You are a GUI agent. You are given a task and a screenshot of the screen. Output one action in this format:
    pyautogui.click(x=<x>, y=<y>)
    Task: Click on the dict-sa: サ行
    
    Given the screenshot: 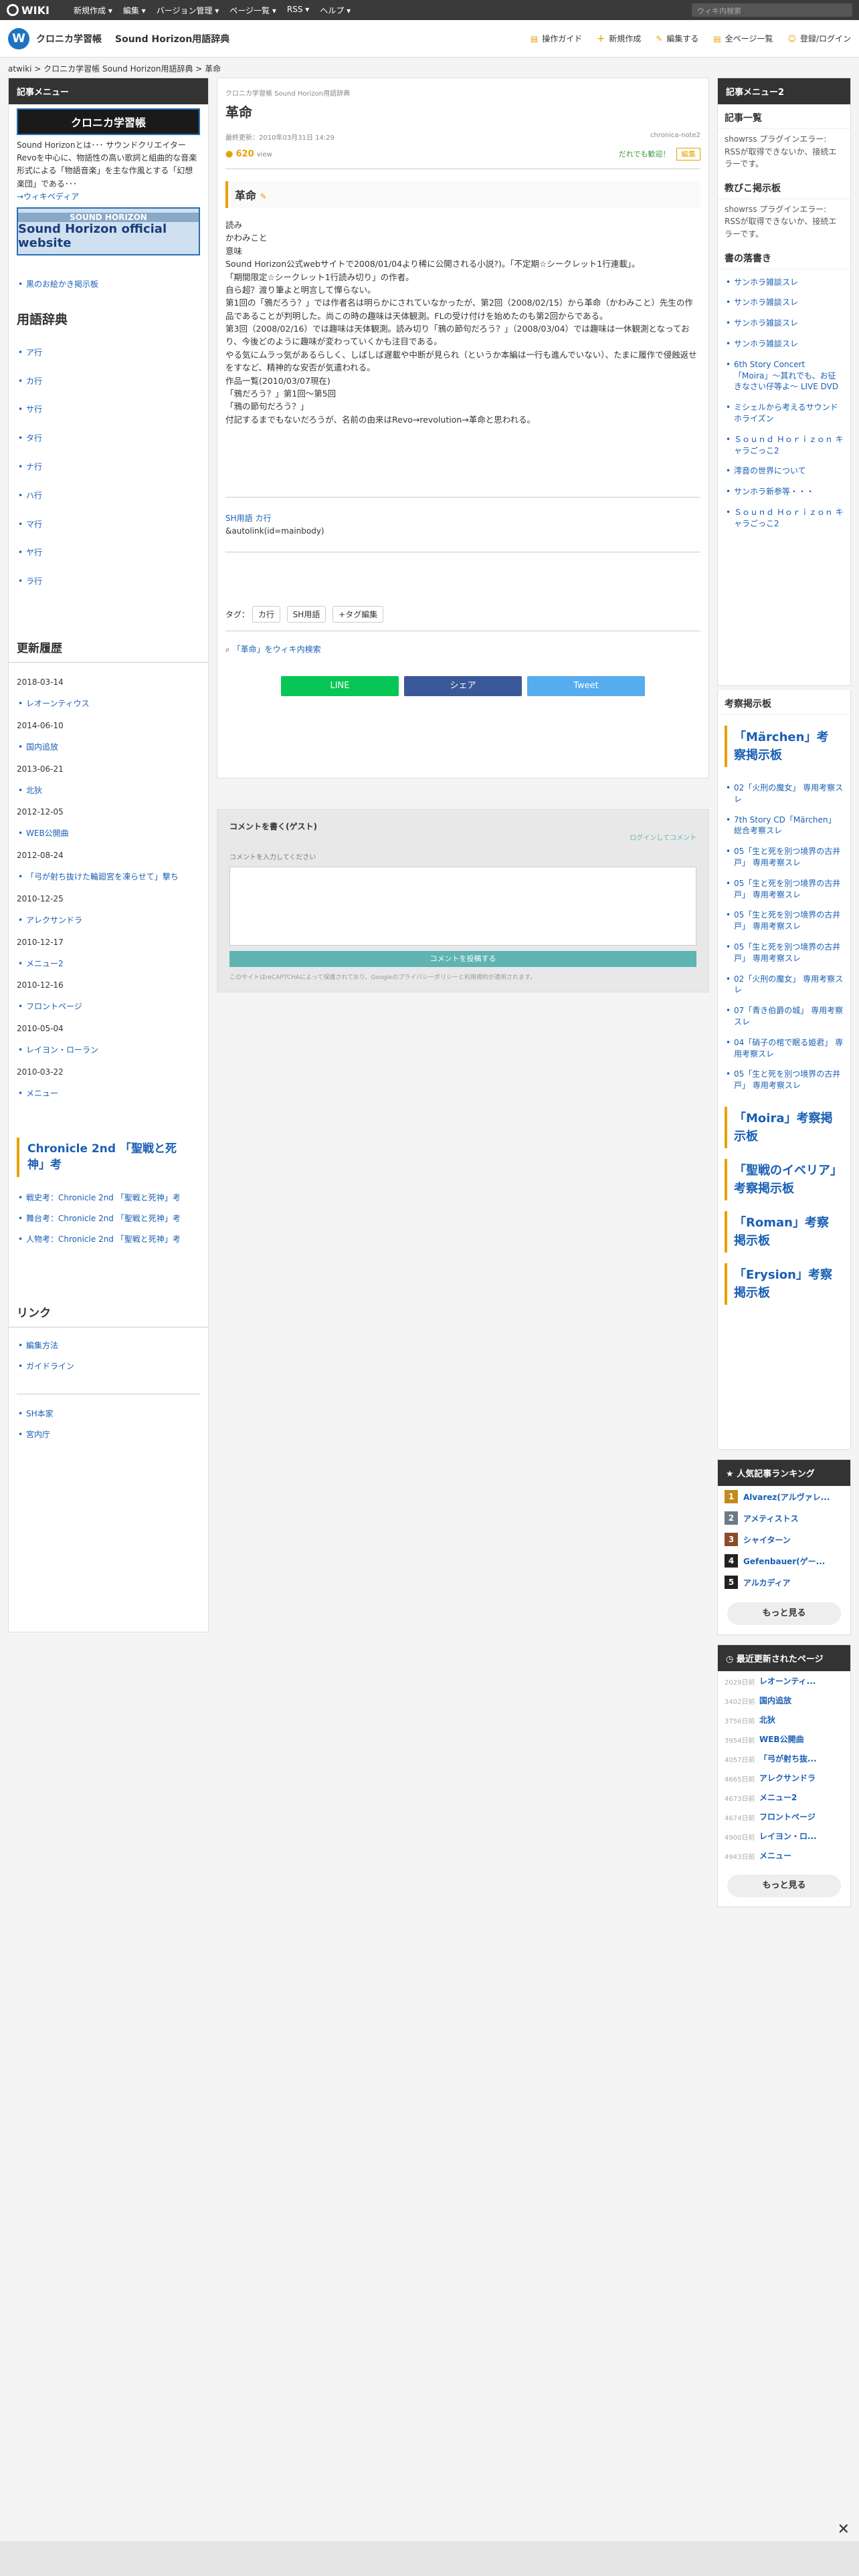 What is the action you would take?
    pyautogui.click(x=109, y=410)
    